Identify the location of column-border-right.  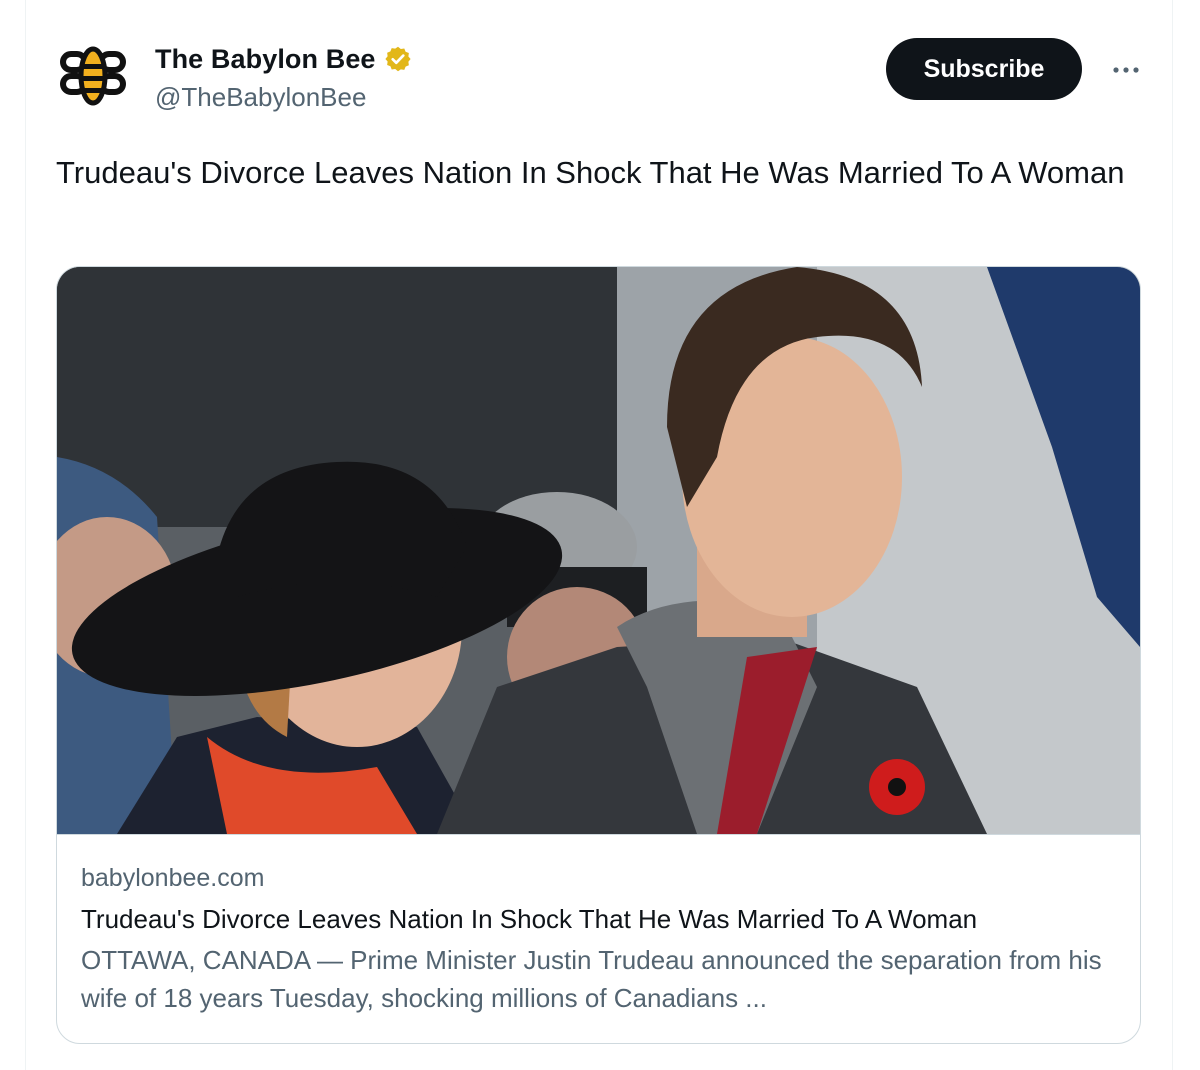
(1172, 535).